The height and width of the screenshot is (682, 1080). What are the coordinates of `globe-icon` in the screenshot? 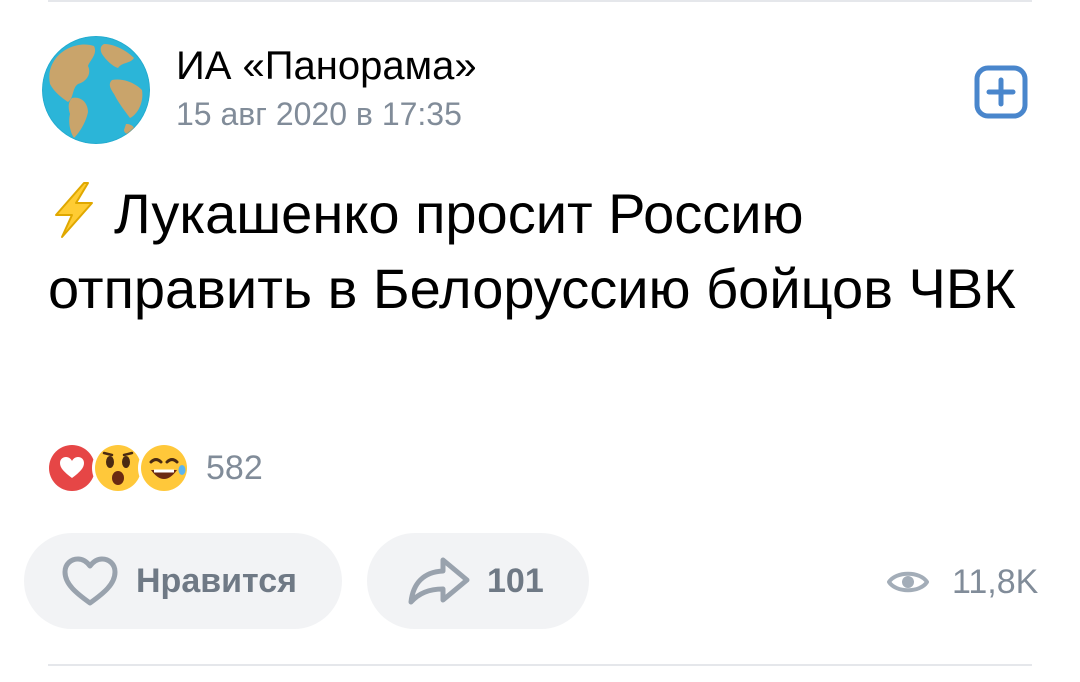 It's located at (96, 90).